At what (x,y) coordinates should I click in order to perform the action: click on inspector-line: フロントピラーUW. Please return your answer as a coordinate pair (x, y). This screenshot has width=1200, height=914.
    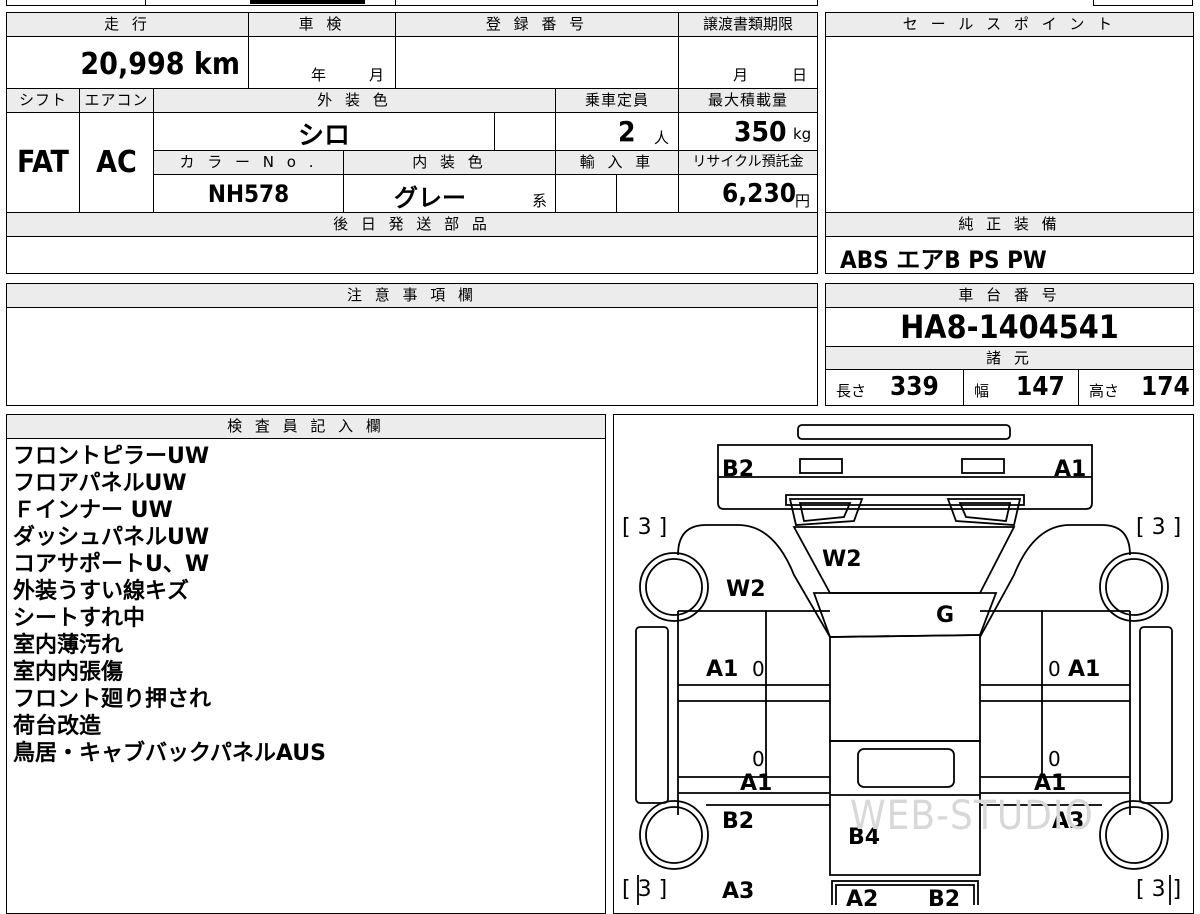
    Looking at the image, I should click on (111, 456).